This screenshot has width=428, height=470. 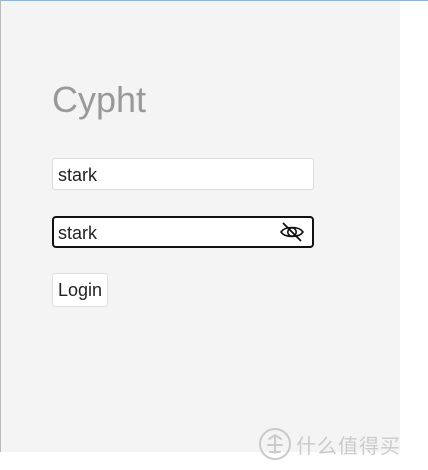 What do you see at coordinates (183, 232) in the screenshot?
I see `password-field: stark` at bounding box center [183, 232].